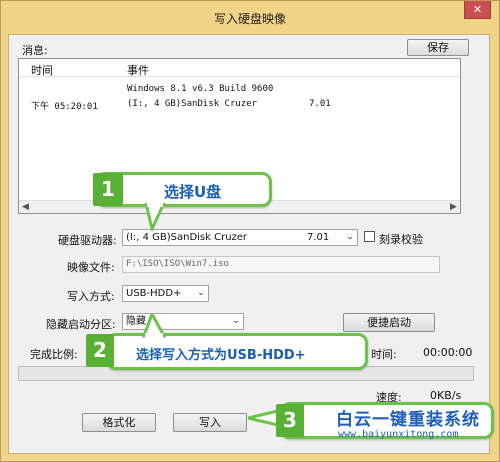 Image resolution: width=500 pixels, height=462 pixels. Describe the element at coordinates (446, 395) in the screenshot. I see `speed-value: 0KB/s` at that location.